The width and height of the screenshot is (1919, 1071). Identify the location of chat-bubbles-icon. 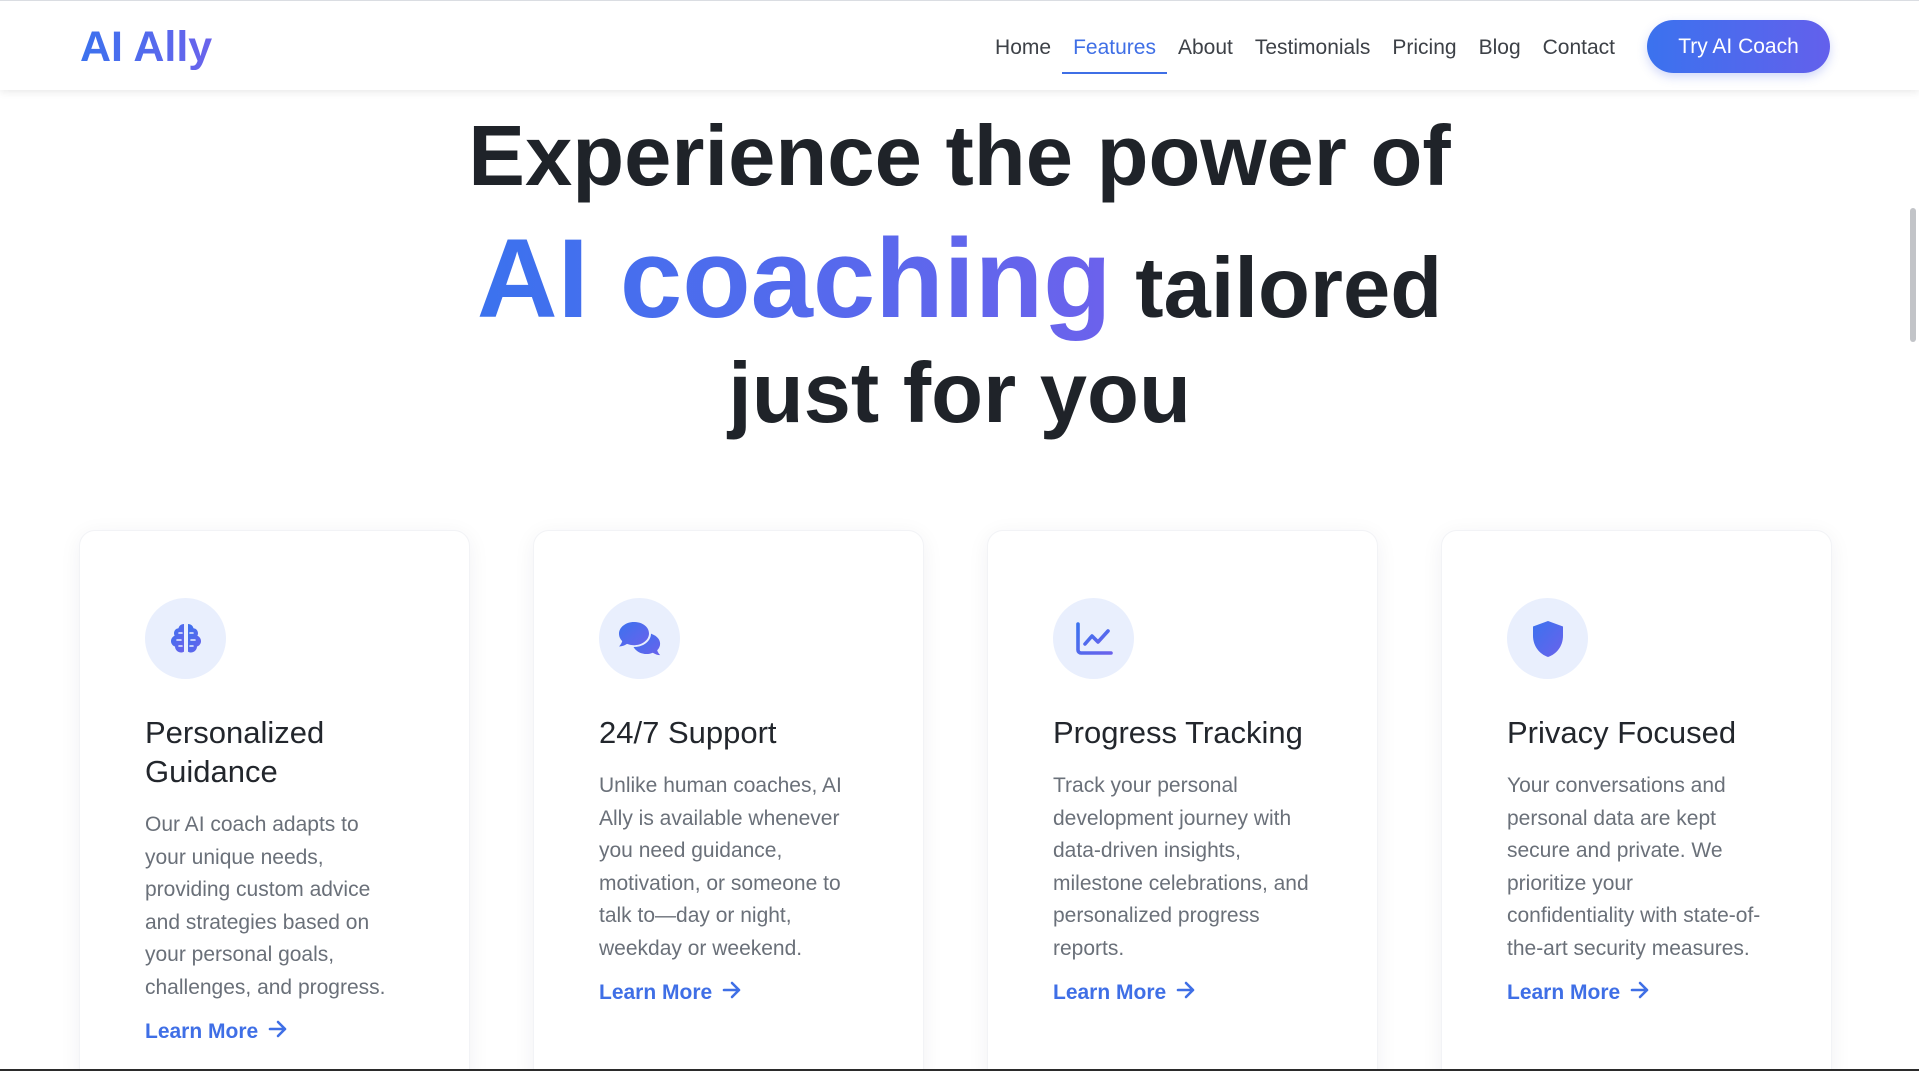
(640, 639).